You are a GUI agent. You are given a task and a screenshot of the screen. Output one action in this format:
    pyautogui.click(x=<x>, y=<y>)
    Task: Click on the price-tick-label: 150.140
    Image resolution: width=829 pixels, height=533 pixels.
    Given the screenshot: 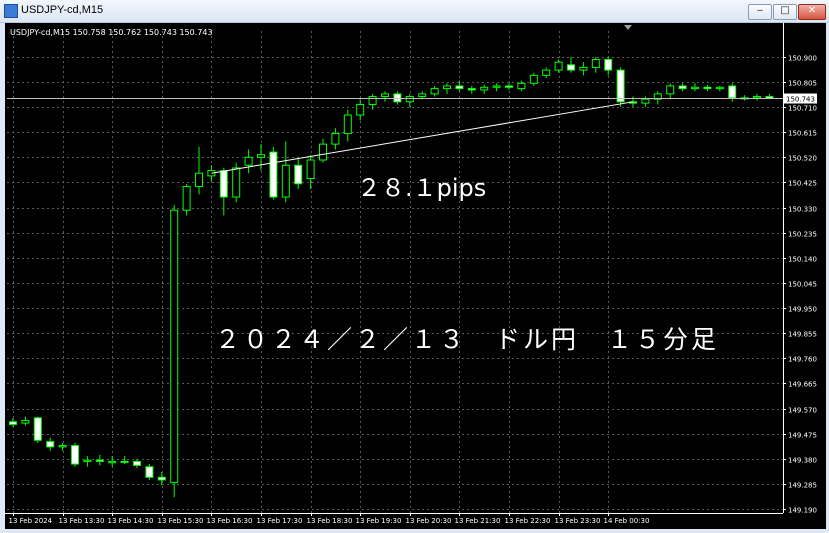 What is the action you would take?
    pyautogui.click(x=802, y=260)
    